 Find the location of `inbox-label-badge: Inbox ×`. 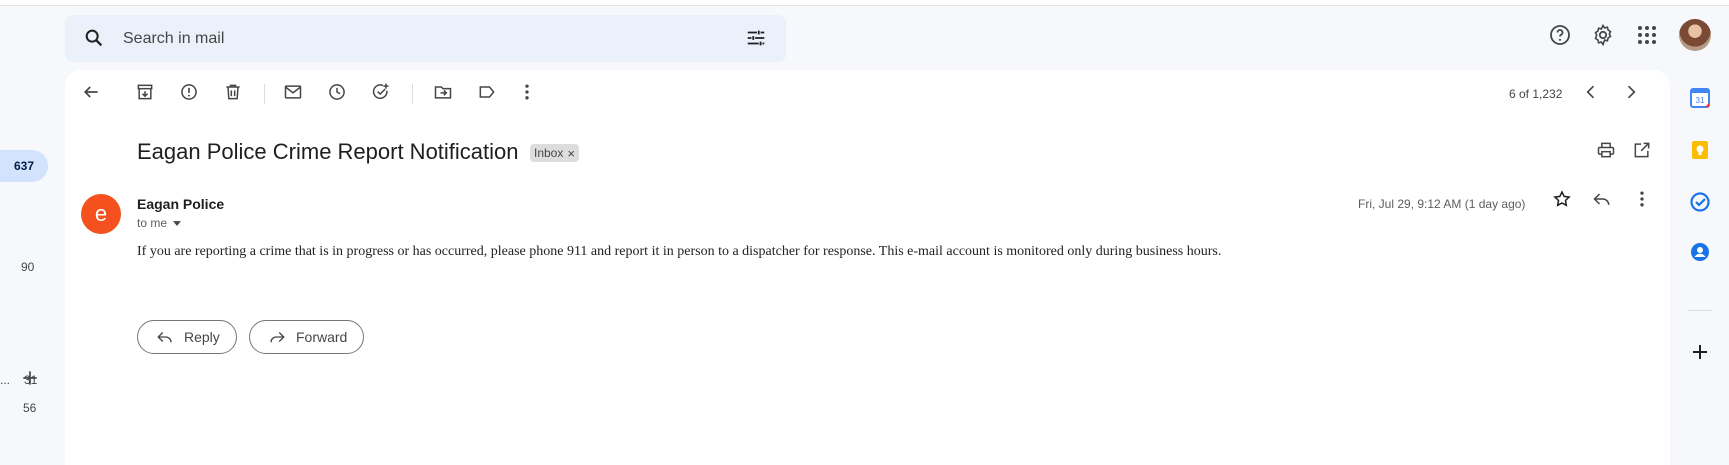

inbox-label-badge: Inbox × is located at coordinates (554, 153).